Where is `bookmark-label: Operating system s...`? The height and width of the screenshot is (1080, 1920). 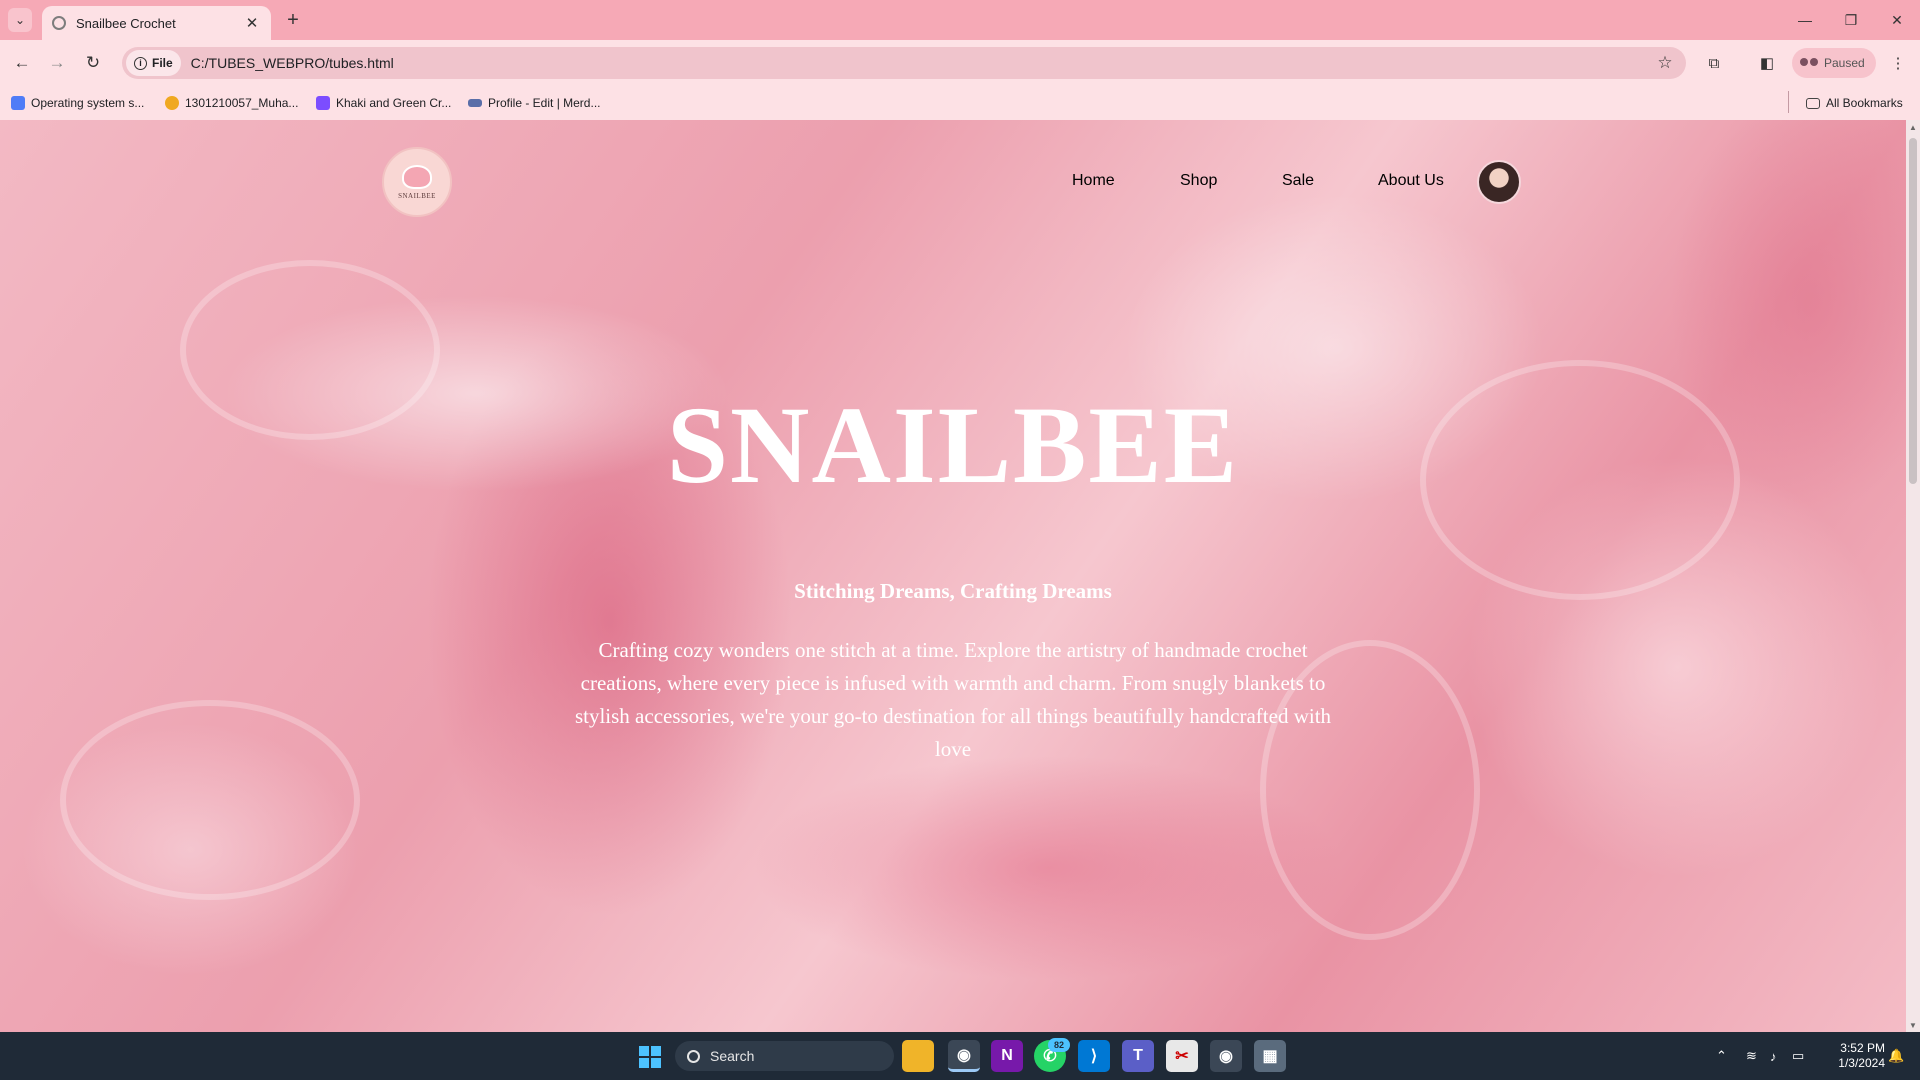
bookmark-label: Operating system s... is located at coordinates (88, 103).